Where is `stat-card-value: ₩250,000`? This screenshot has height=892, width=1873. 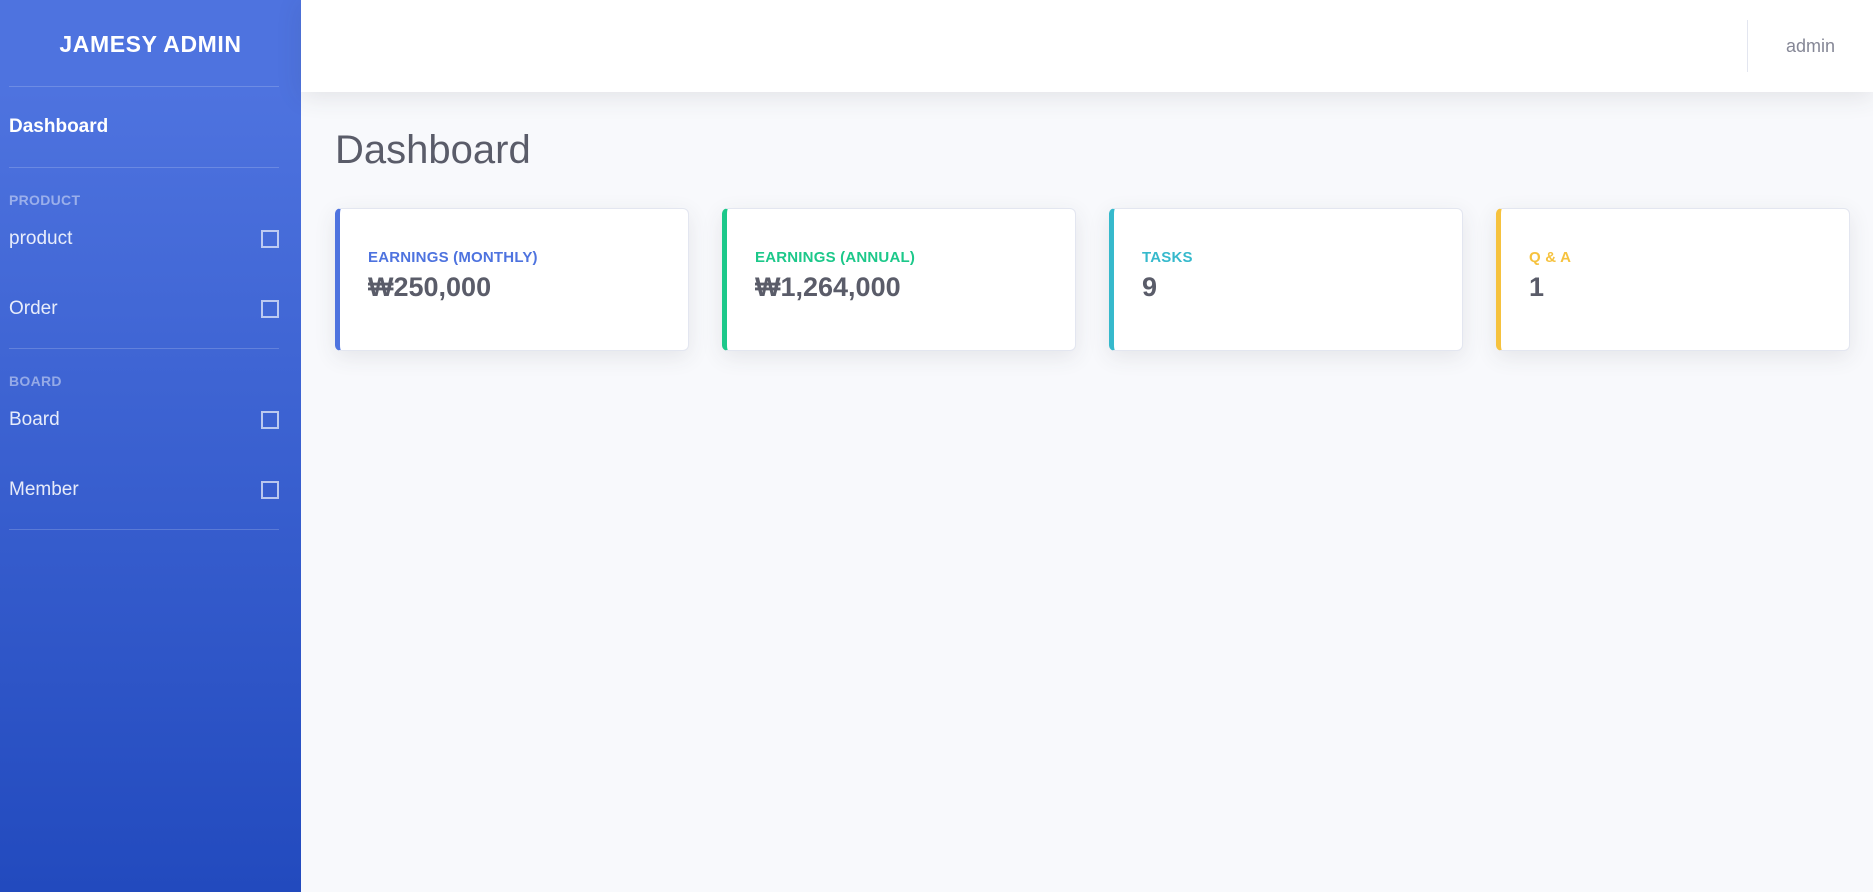
stat-card-value: ₩250,000 is located at coordinates (430, 287).